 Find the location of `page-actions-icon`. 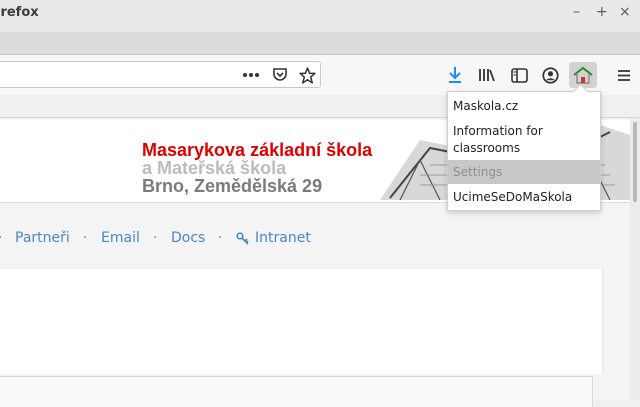

page-actions-icon is located at coordinates (251, 75).